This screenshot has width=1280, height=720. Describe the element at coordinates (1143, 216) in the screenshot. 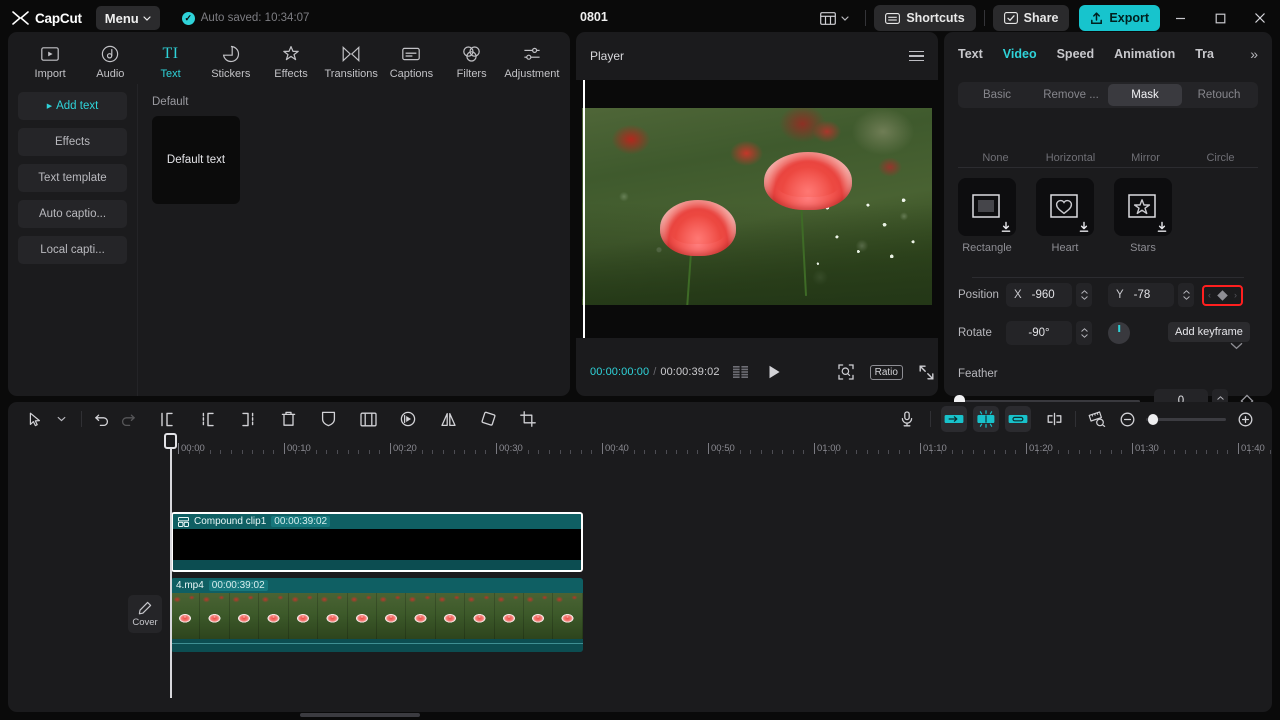

I see `mask-option-stars: Stars` at that location.